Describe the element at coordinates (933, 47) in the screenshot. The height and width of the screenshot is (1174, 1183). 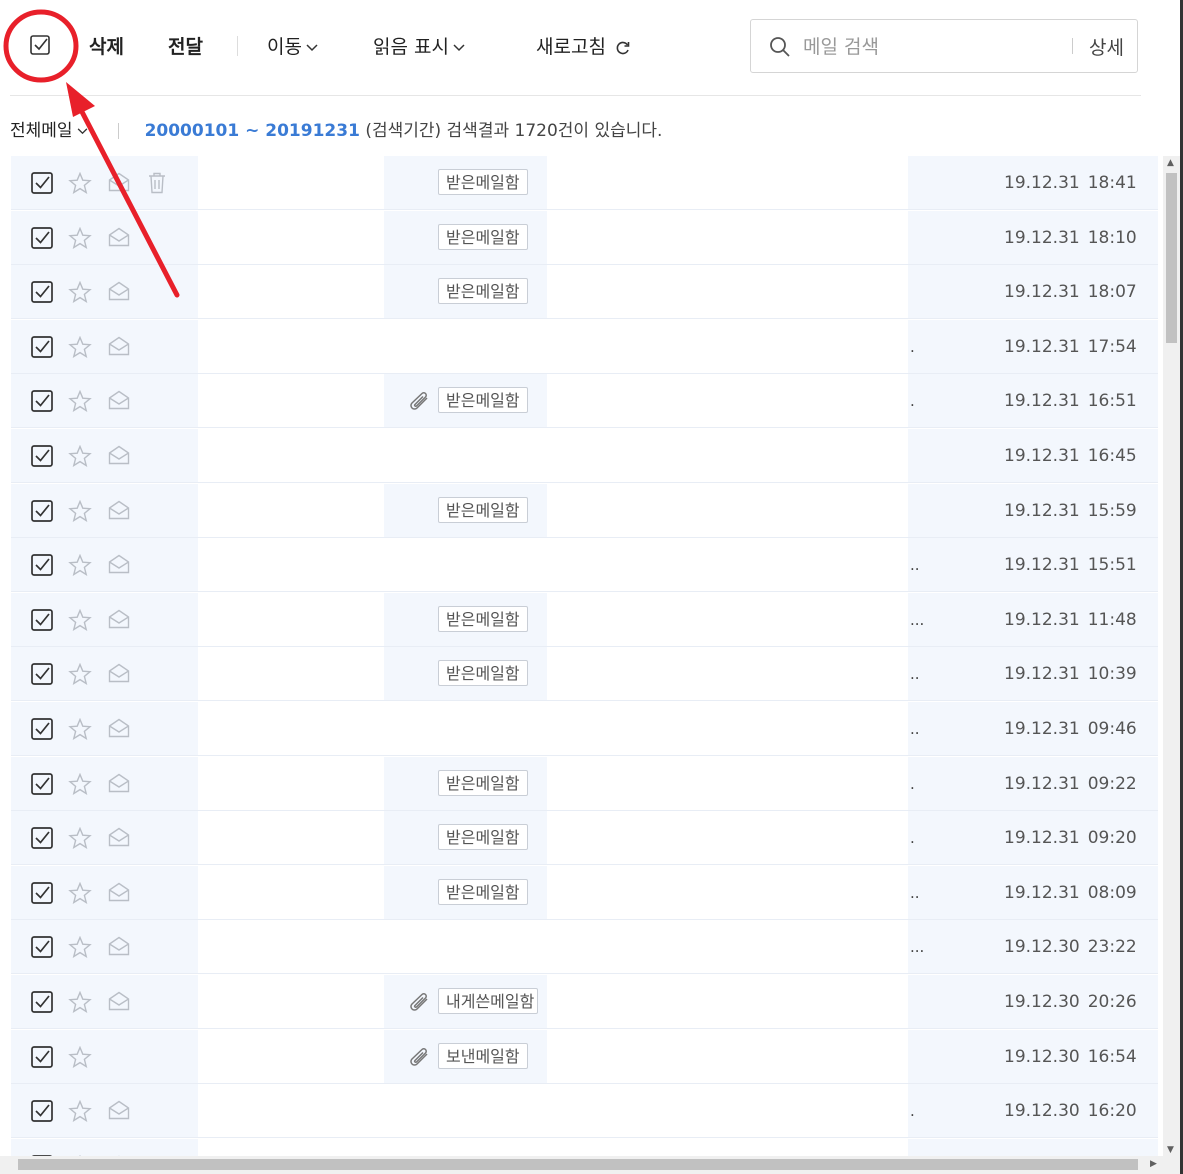
I see `search-input` at that location.